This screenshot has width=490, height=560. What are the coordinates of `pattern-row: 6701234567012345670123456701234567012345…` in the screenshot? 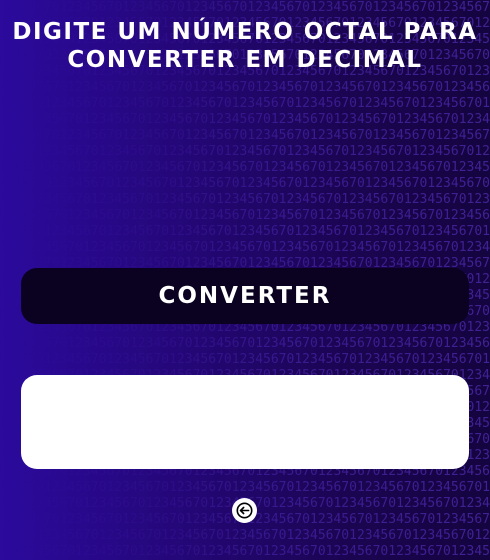 It's located at (245, 551).